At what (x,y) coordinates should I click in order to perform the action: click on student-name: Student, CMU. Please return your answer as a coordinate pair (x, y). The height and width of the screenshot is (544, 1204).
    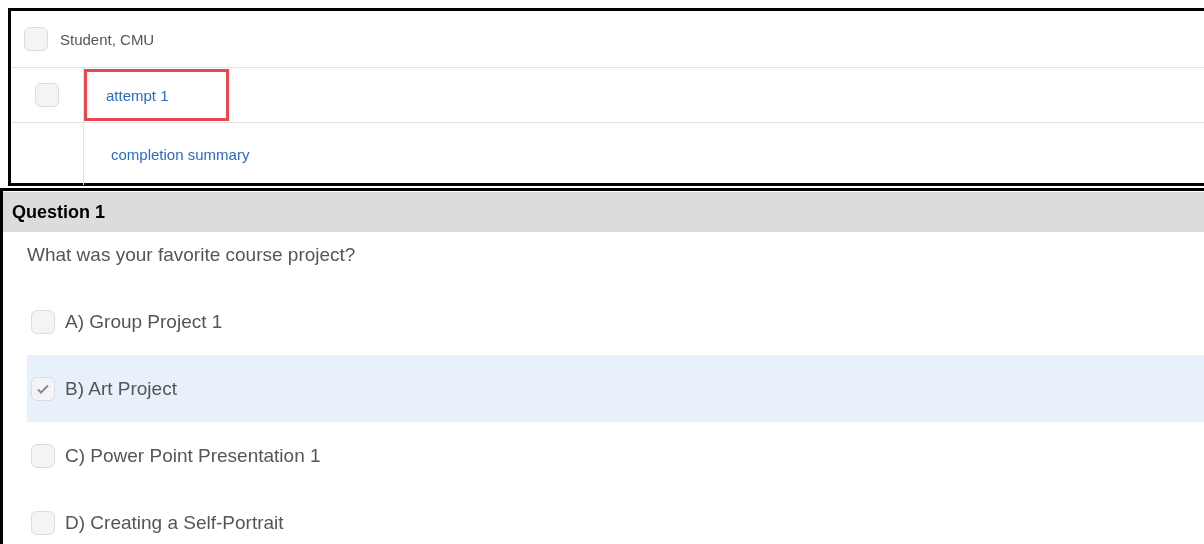
    Looking at the image, I should click on (107, 39).